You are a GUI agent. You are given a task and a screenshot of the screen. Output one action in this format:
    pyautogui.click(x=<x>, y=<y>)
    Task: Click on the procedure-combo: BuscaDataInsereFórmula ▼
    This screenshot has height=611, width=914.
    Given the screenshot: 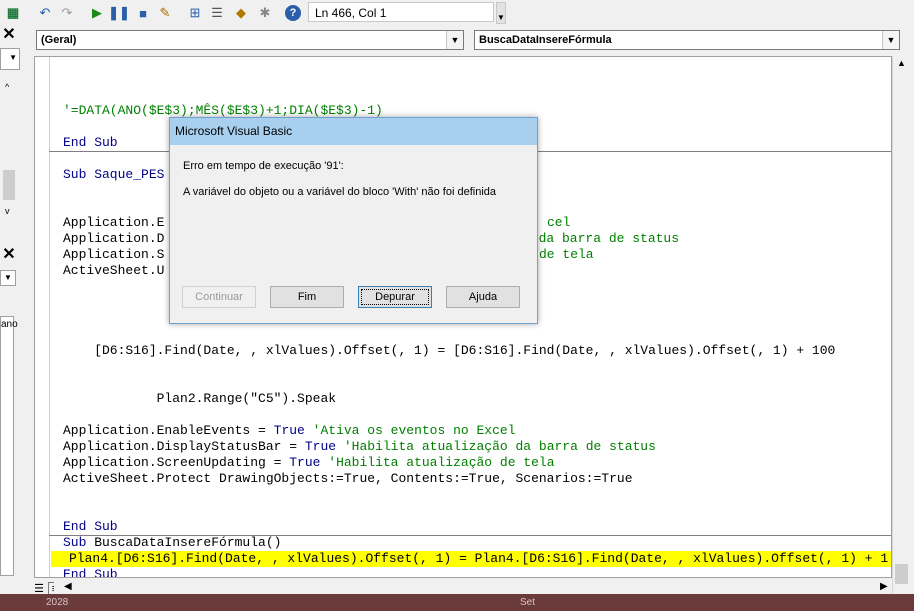 What is the action you would take?
    pyautogui.click(x=687, y=40)
    